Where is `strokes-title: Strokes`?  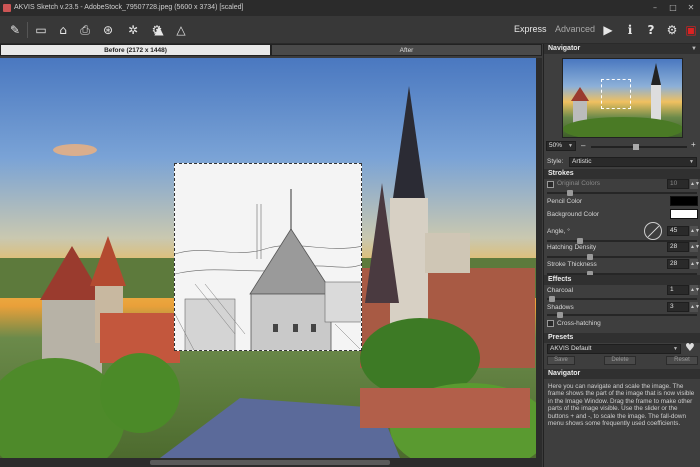 strokes-title: Strokes is located at coordinates (561, 173).